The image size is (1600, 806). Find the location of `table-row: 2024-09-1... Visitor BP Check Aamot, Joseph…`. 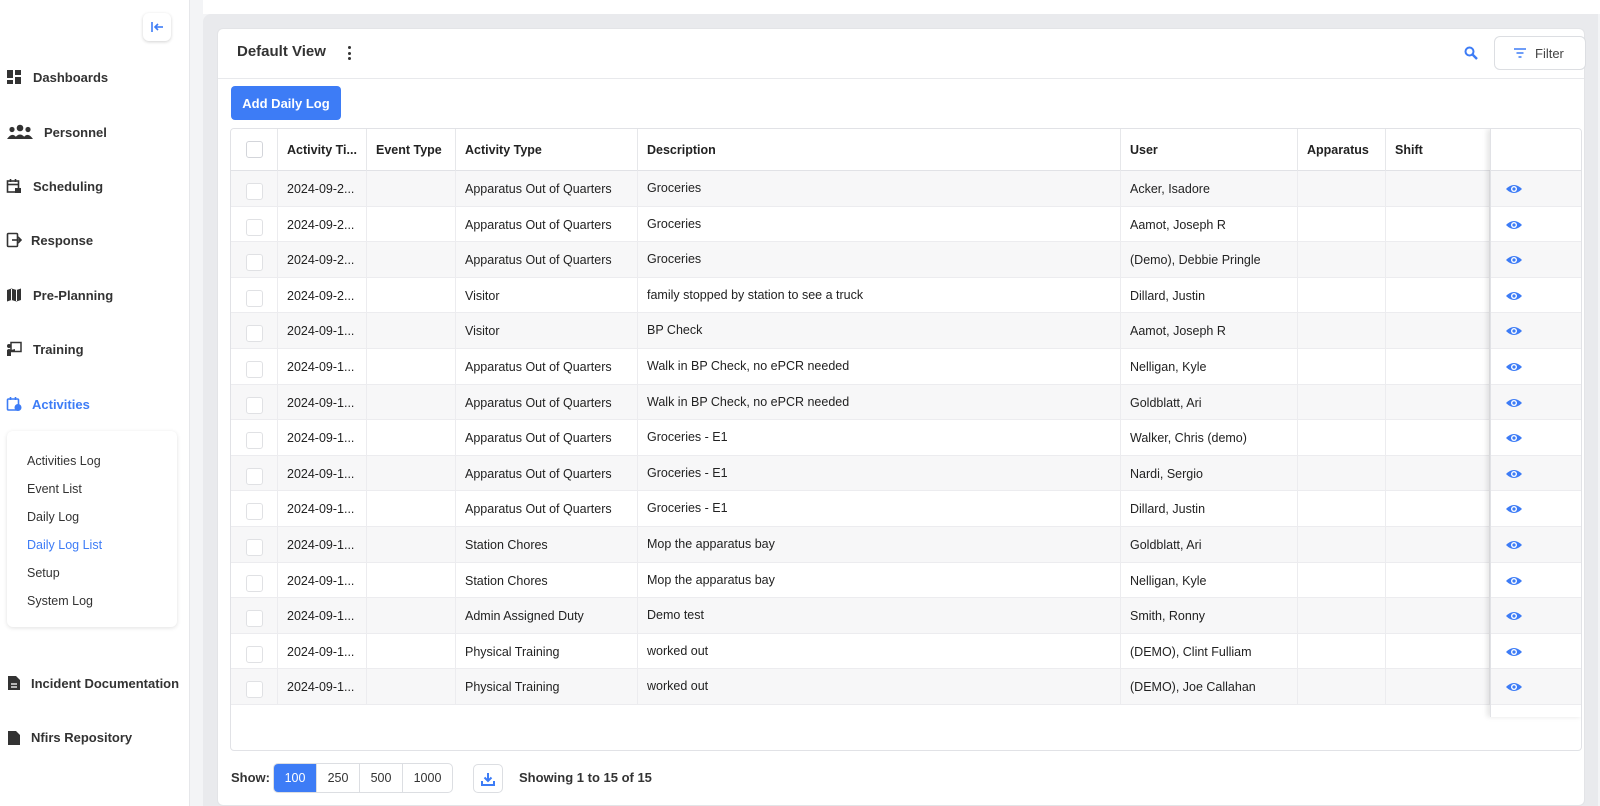

table-row: 2024-09-1... Visitor BP Check Aamot, Joseph… is located at coordinates (906, 331).